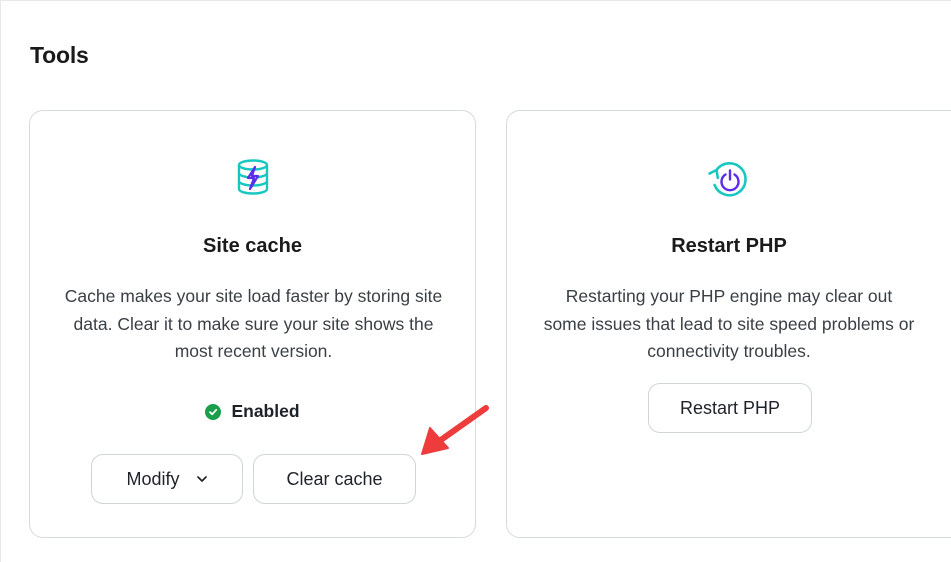  What do you see at coordinates (153, 478) in the screenshot?
I see `modify-label: Modify` at bounding box center [153, 478].